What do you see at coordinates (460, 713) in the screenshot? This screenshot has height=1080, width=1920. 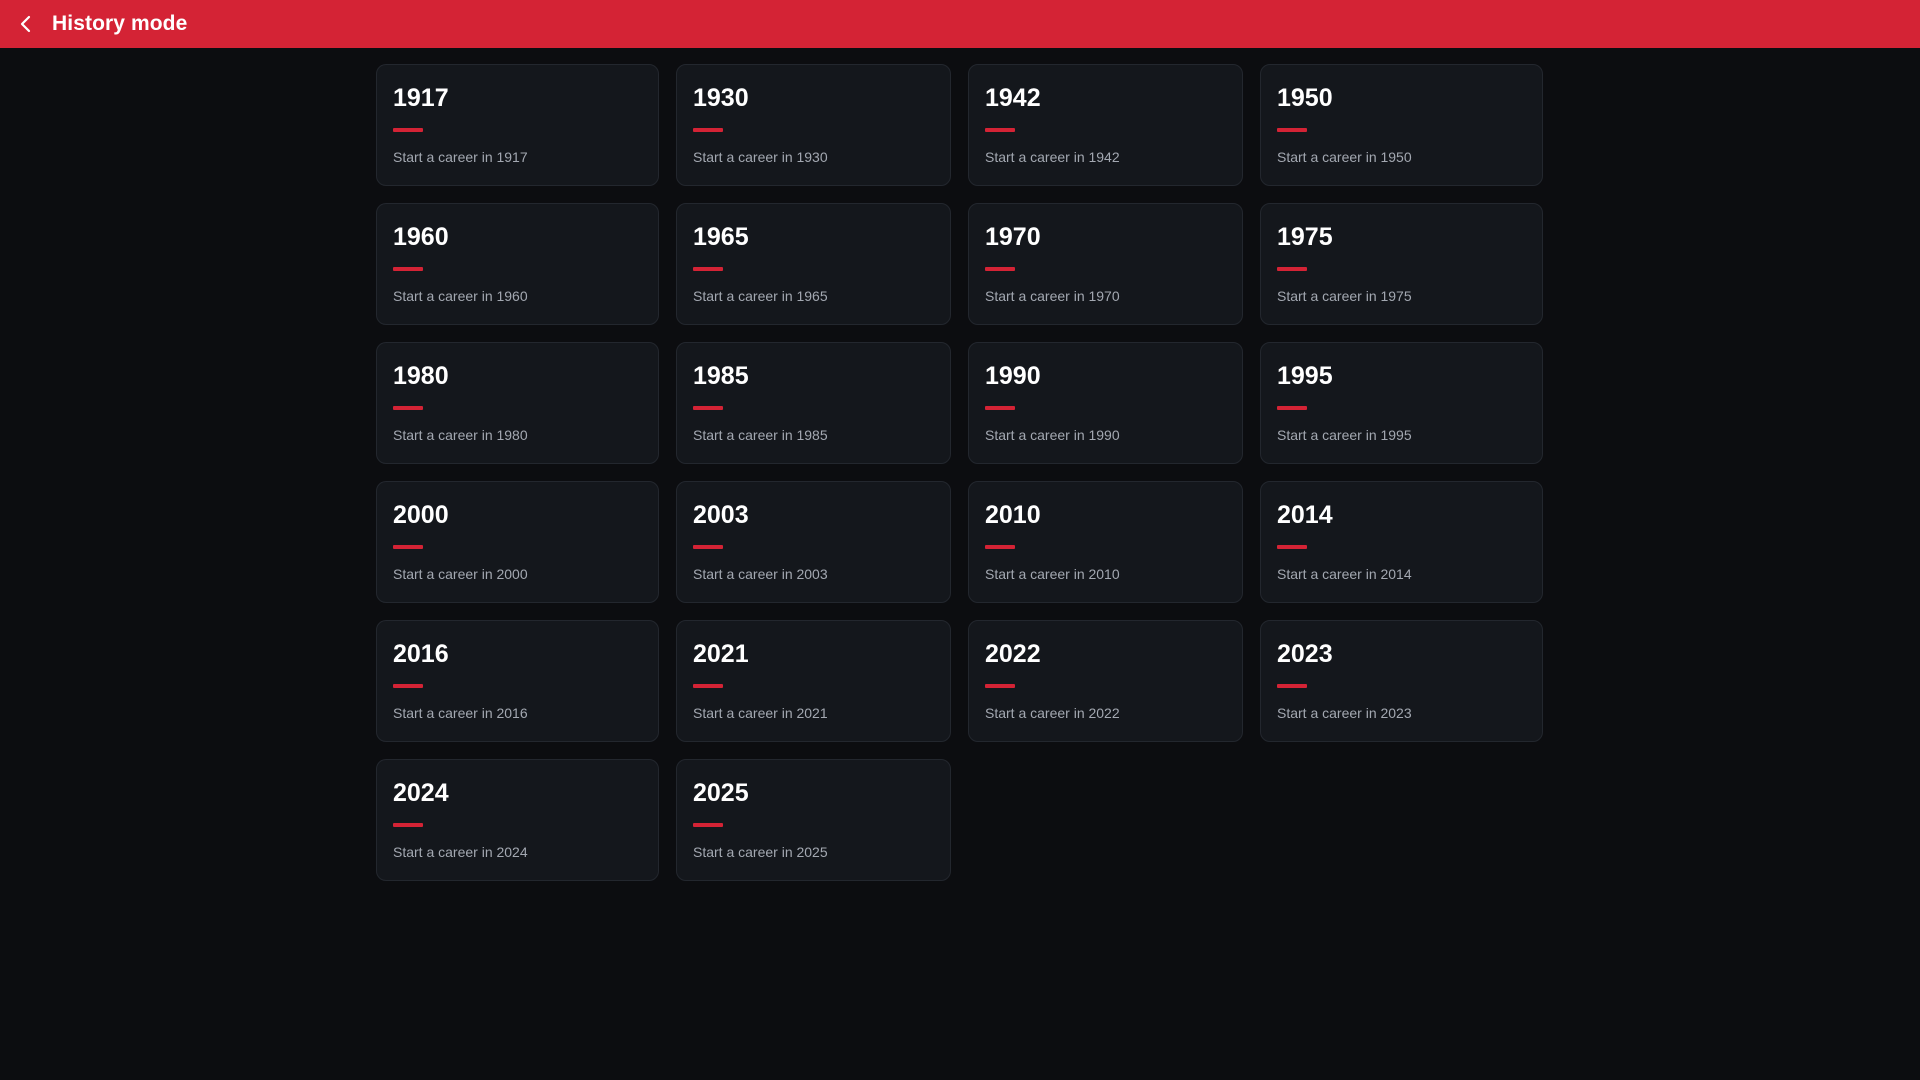 I see `era-card-subtitle: Start a career in 2016` at bounding box center [460, 713].